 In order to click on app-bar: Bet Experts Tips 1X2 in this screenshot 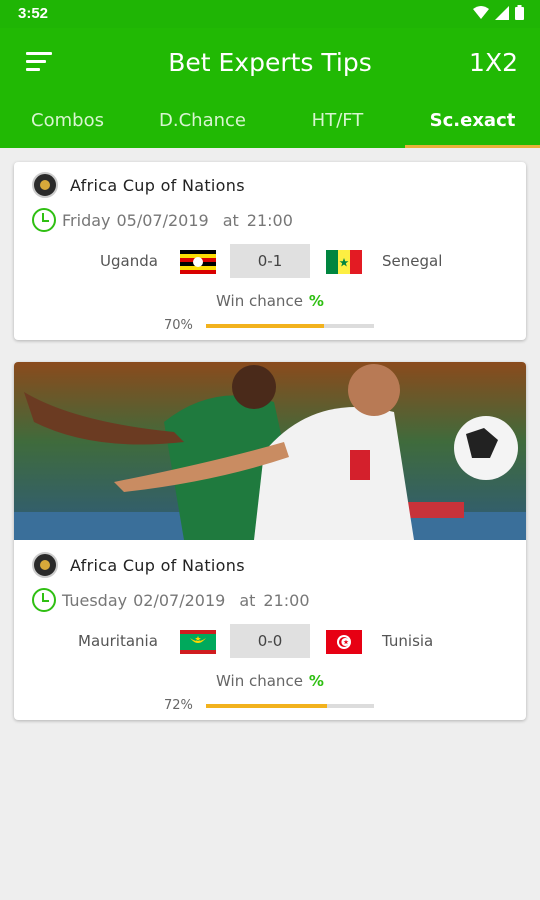, I will do `click(270, 63)`.